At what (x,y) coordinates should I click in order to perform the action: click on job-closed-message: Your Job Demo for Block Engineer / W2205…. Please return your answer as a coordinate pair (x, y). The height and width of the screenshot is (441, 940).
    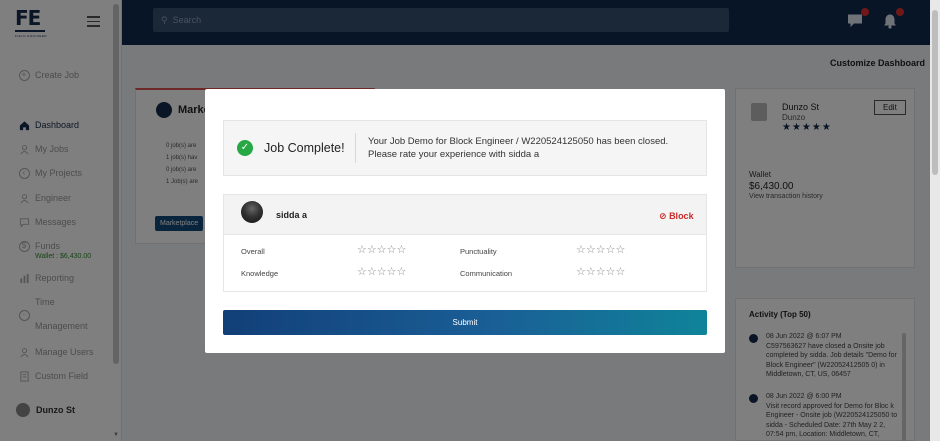
    Looking at the image, I should click on (518, 148).